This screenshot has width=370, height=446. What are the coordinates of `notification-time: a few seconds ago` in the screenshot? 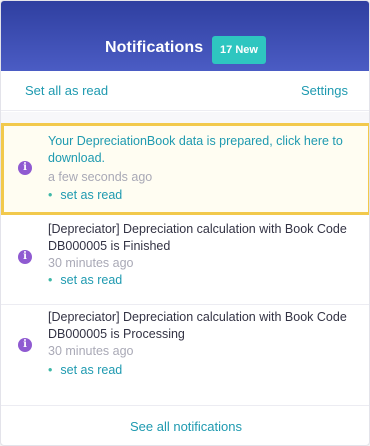 It's located at (100, 177).